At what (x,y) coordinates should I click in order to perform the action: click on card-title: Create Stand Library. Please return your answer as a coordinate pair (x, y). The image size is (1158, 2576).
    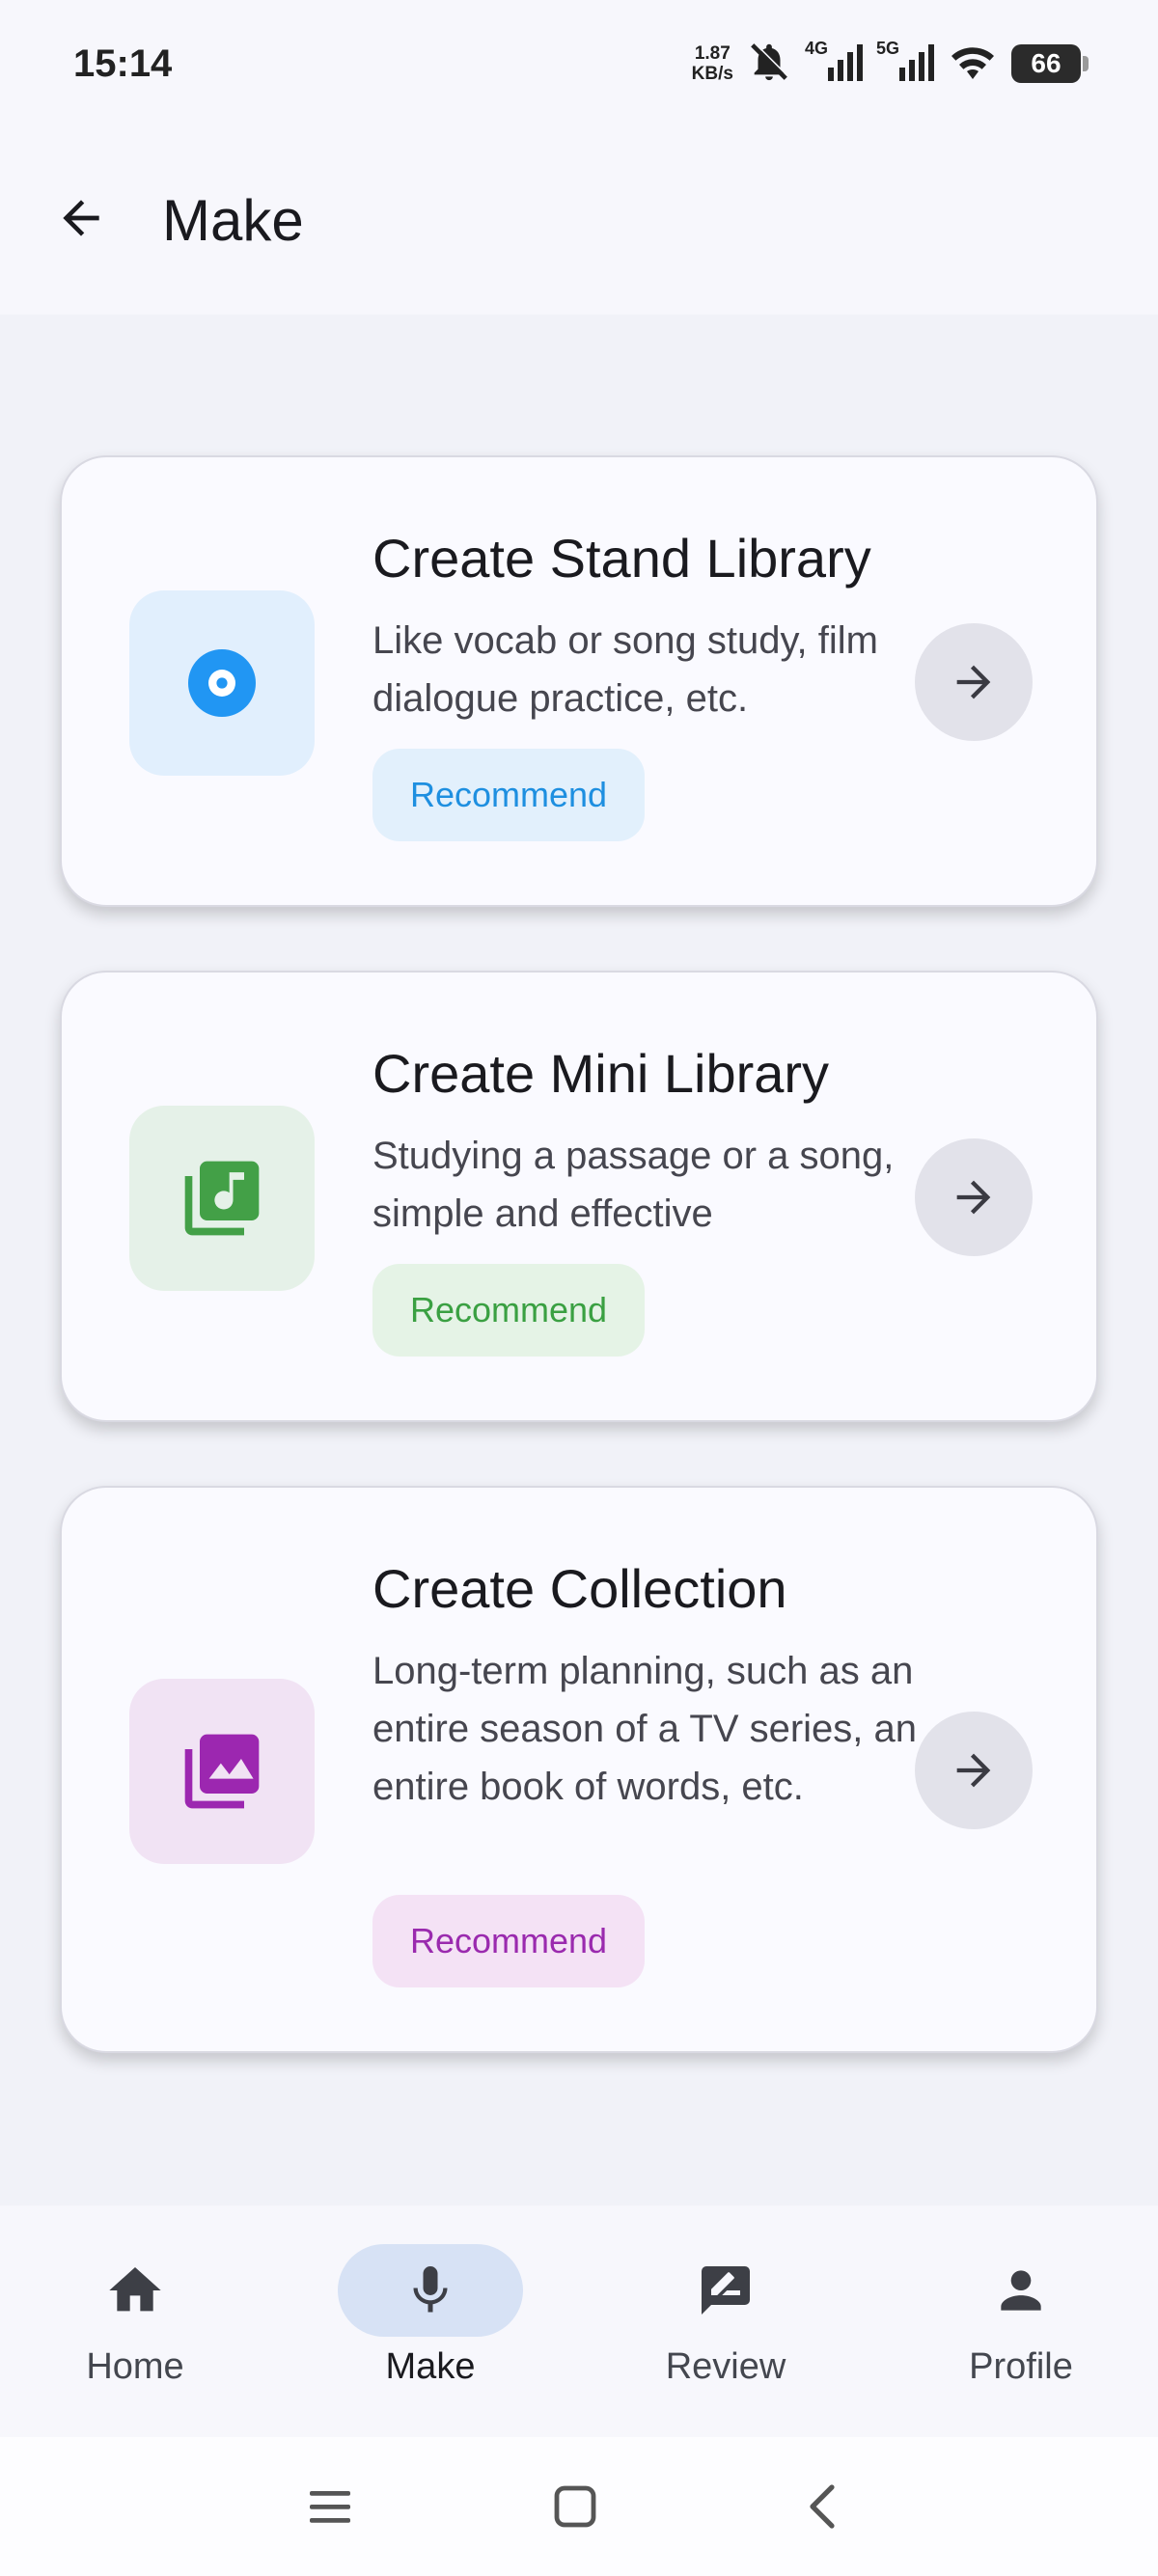
    Looking at the image, I should click on (621, 559).